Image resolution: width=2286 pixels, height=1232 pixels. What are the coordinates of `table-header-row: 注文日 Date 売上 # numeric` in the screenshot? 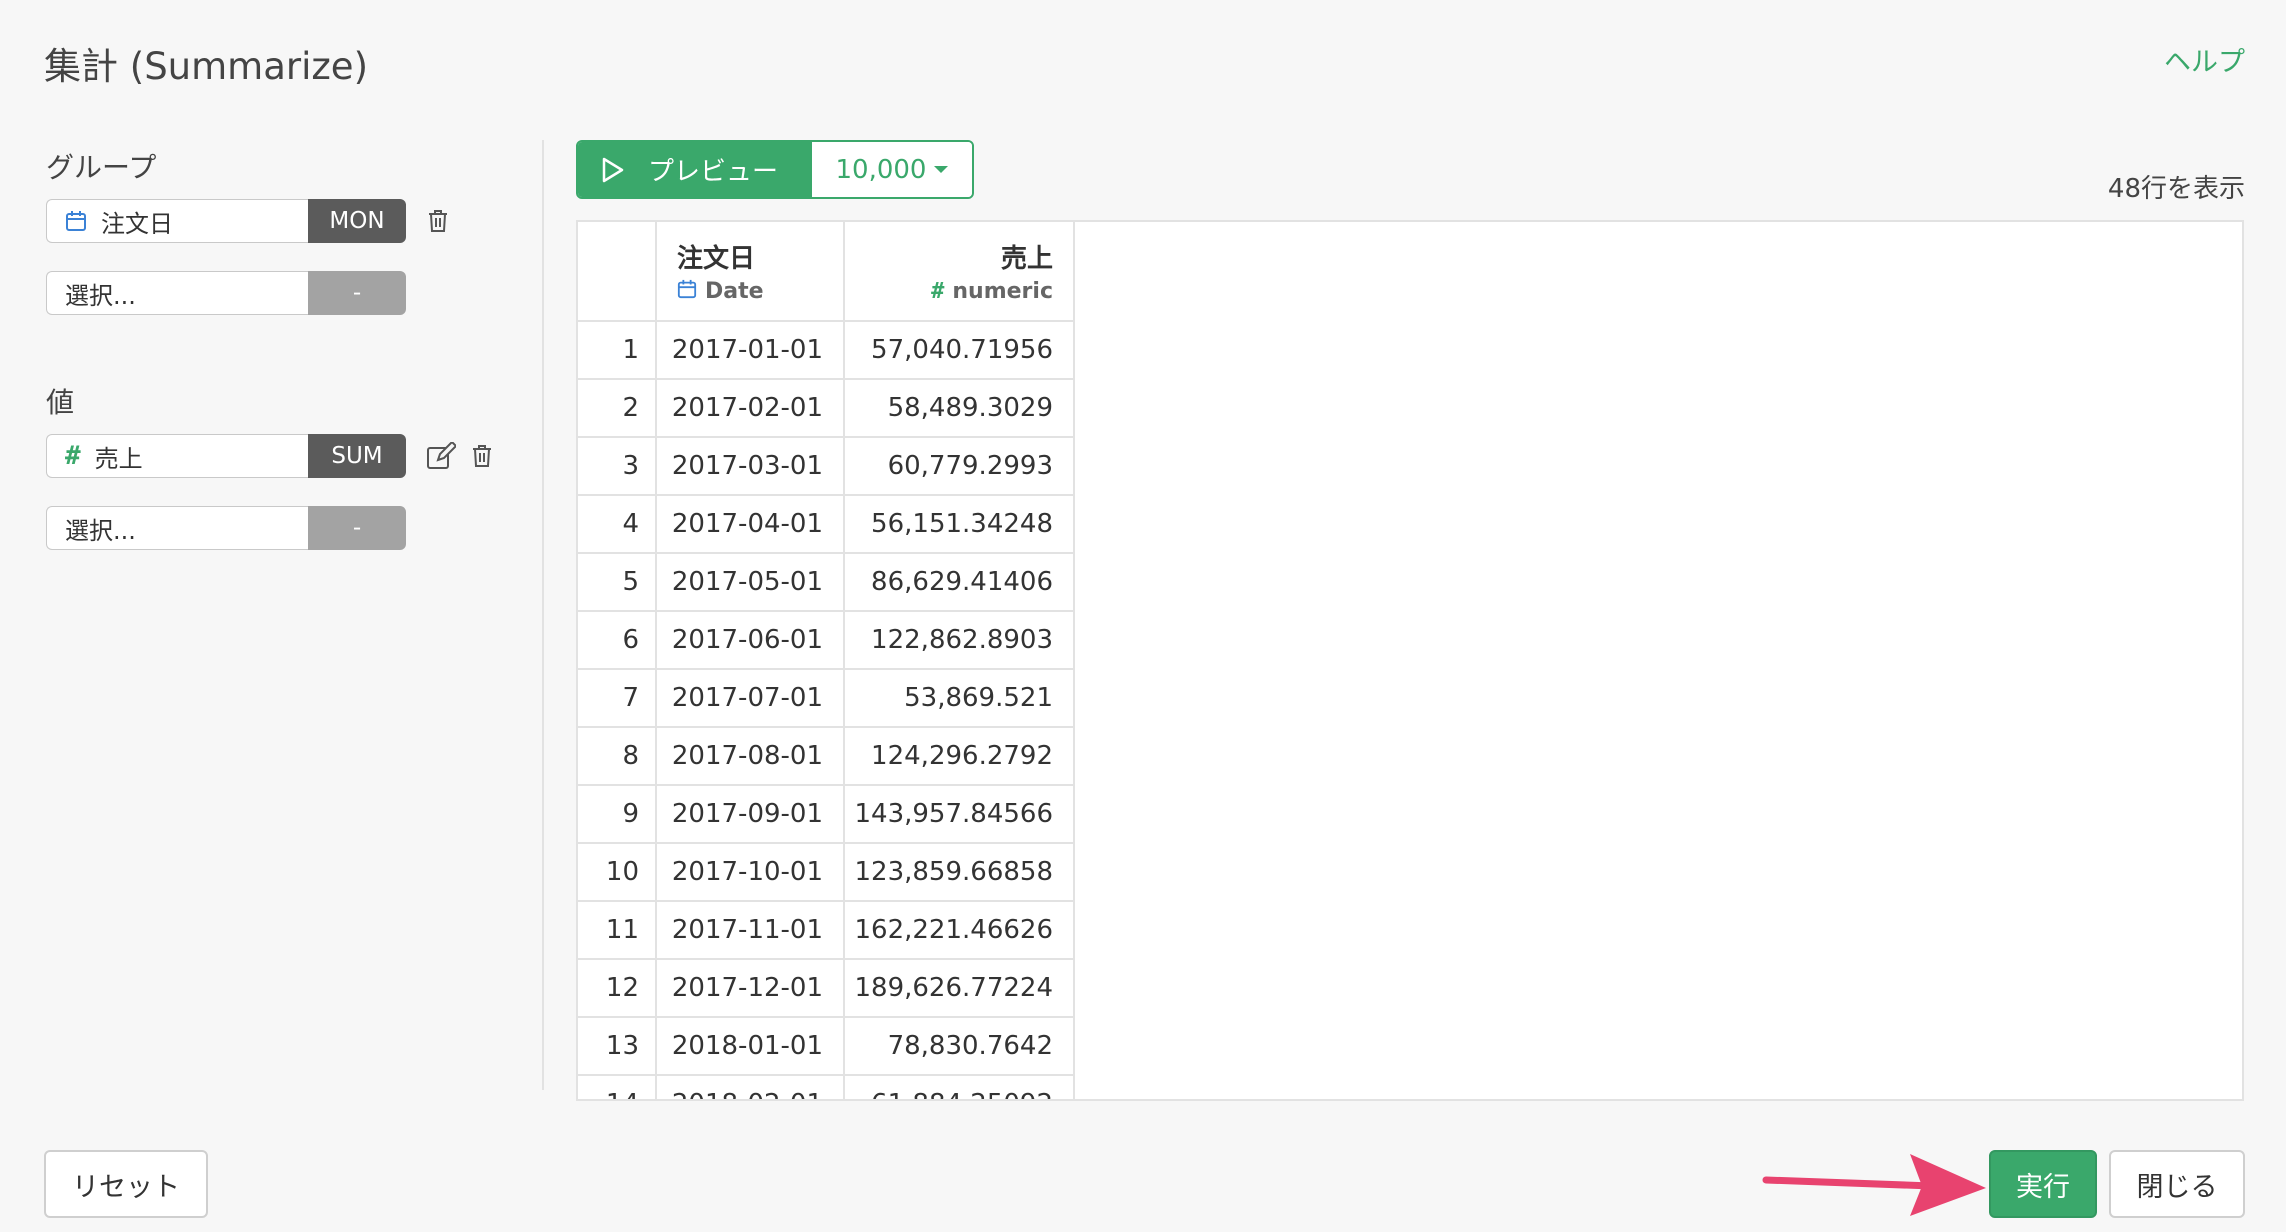 It's located at (826, 272).